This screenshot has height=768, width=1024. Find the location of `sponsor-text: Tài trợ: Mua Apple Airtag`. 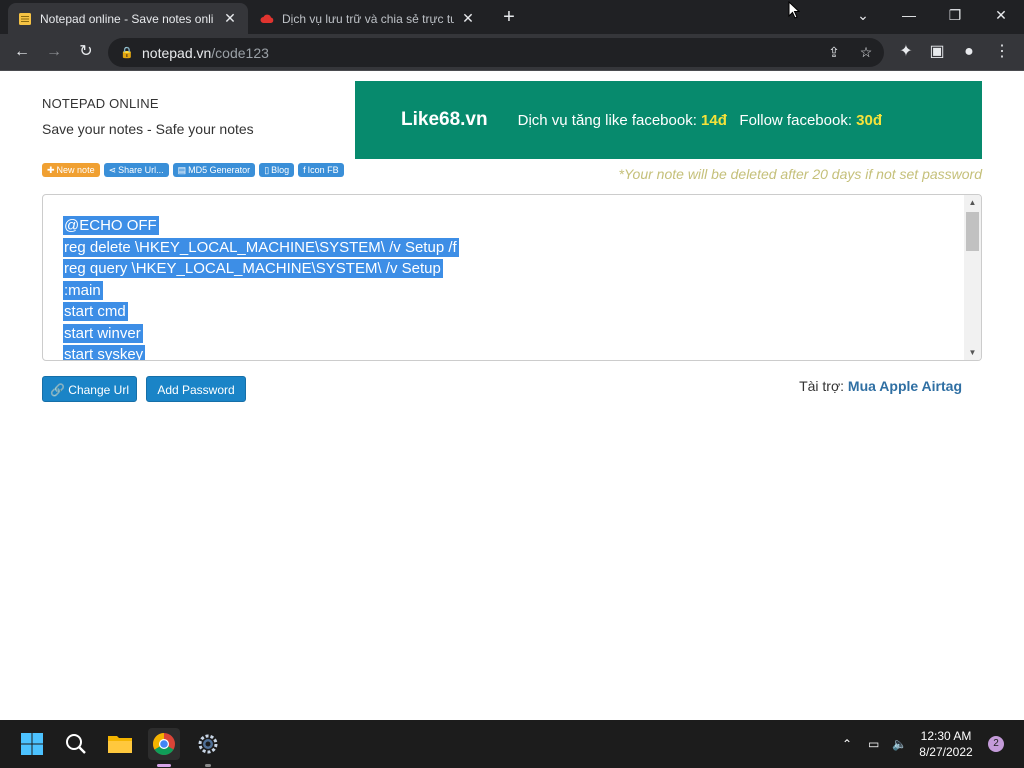

sponsor-text: Tài trợ: Mua Apple Airtag is located at coordinates (880, 386).